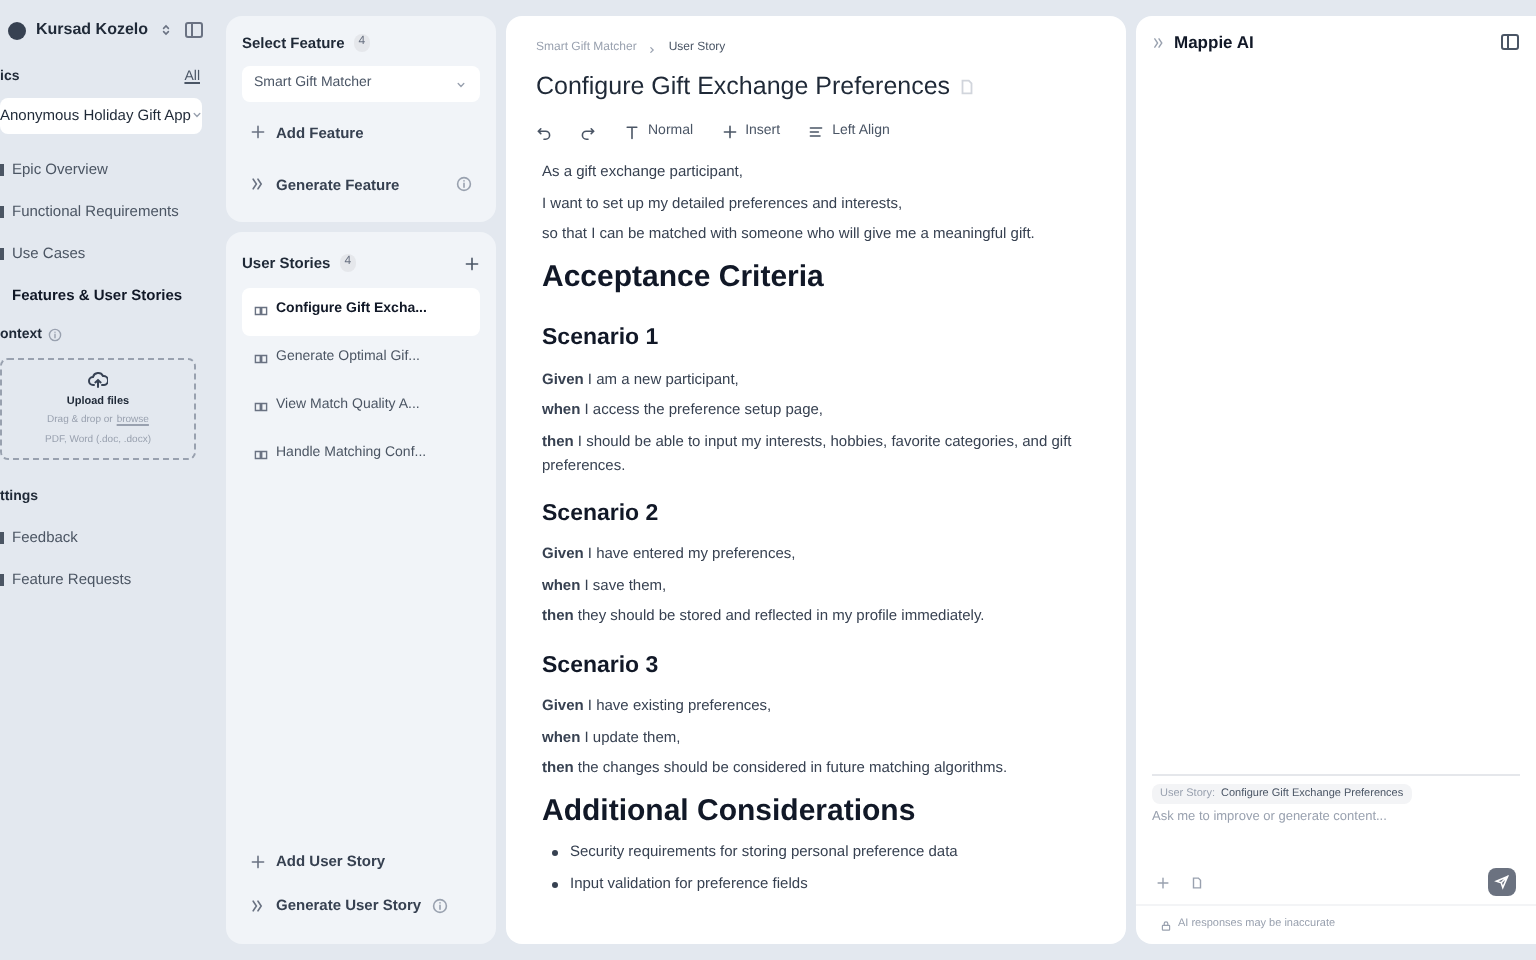 Image resolution: width=1536 pixels, height=960 pixels. I want to click on lock-icon, so click(1166, 925).